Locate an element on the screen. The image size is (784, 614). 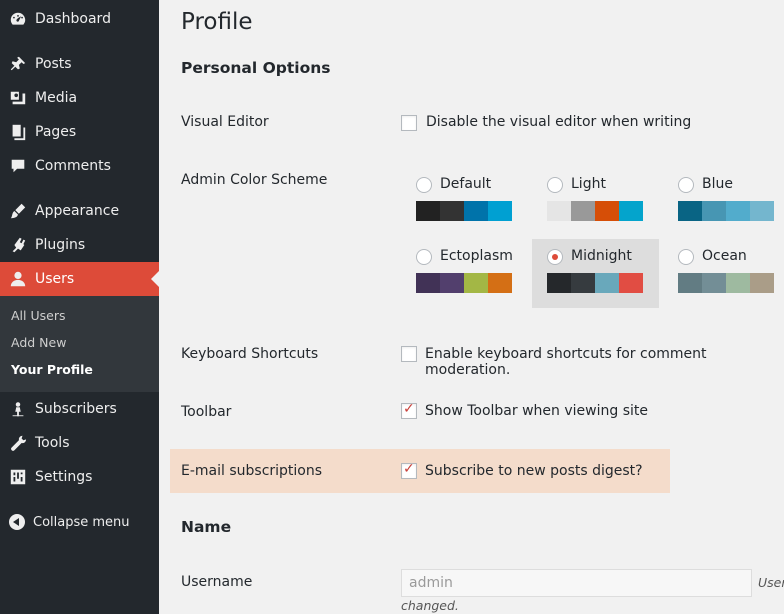
collapse-arrow-icon is located at coordinates (17, 522).